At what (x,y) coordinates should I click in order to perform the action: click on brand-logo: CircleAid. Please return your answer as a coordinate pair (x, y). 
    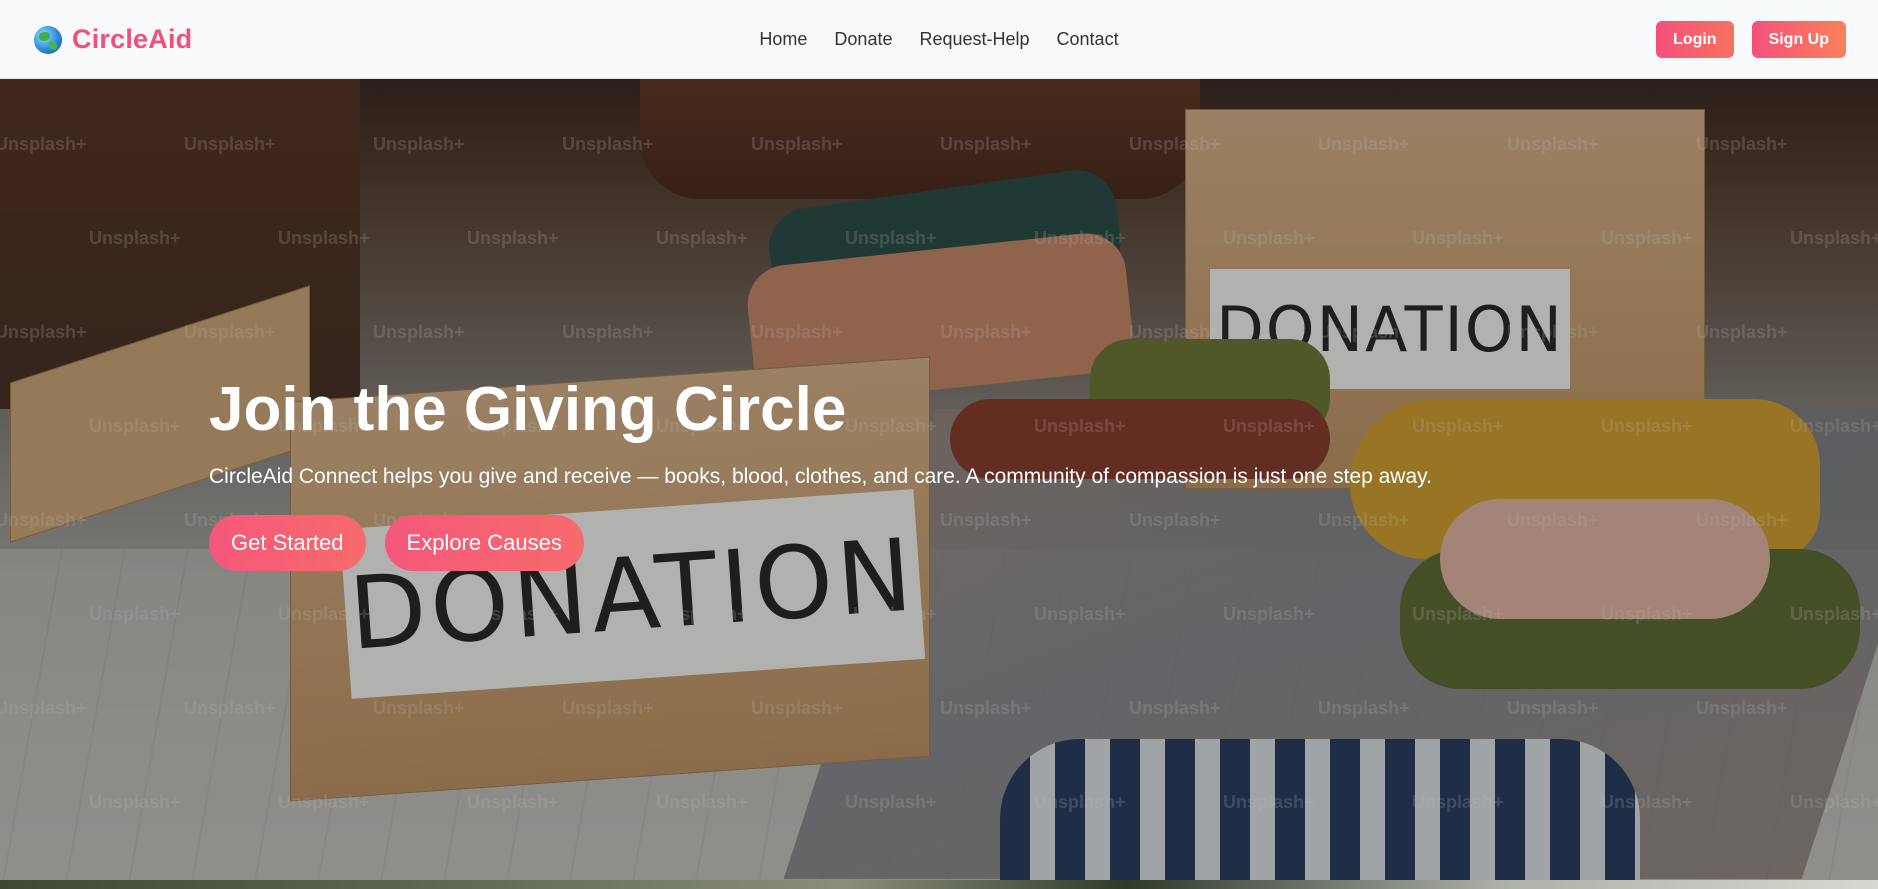
    Looking at the image, I should click on (113, 39).